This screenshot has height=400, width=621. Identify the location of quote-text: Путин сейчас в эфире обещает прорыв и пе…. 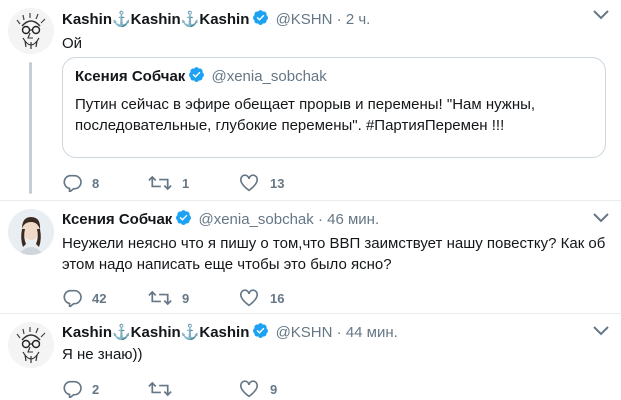
(305, 115).